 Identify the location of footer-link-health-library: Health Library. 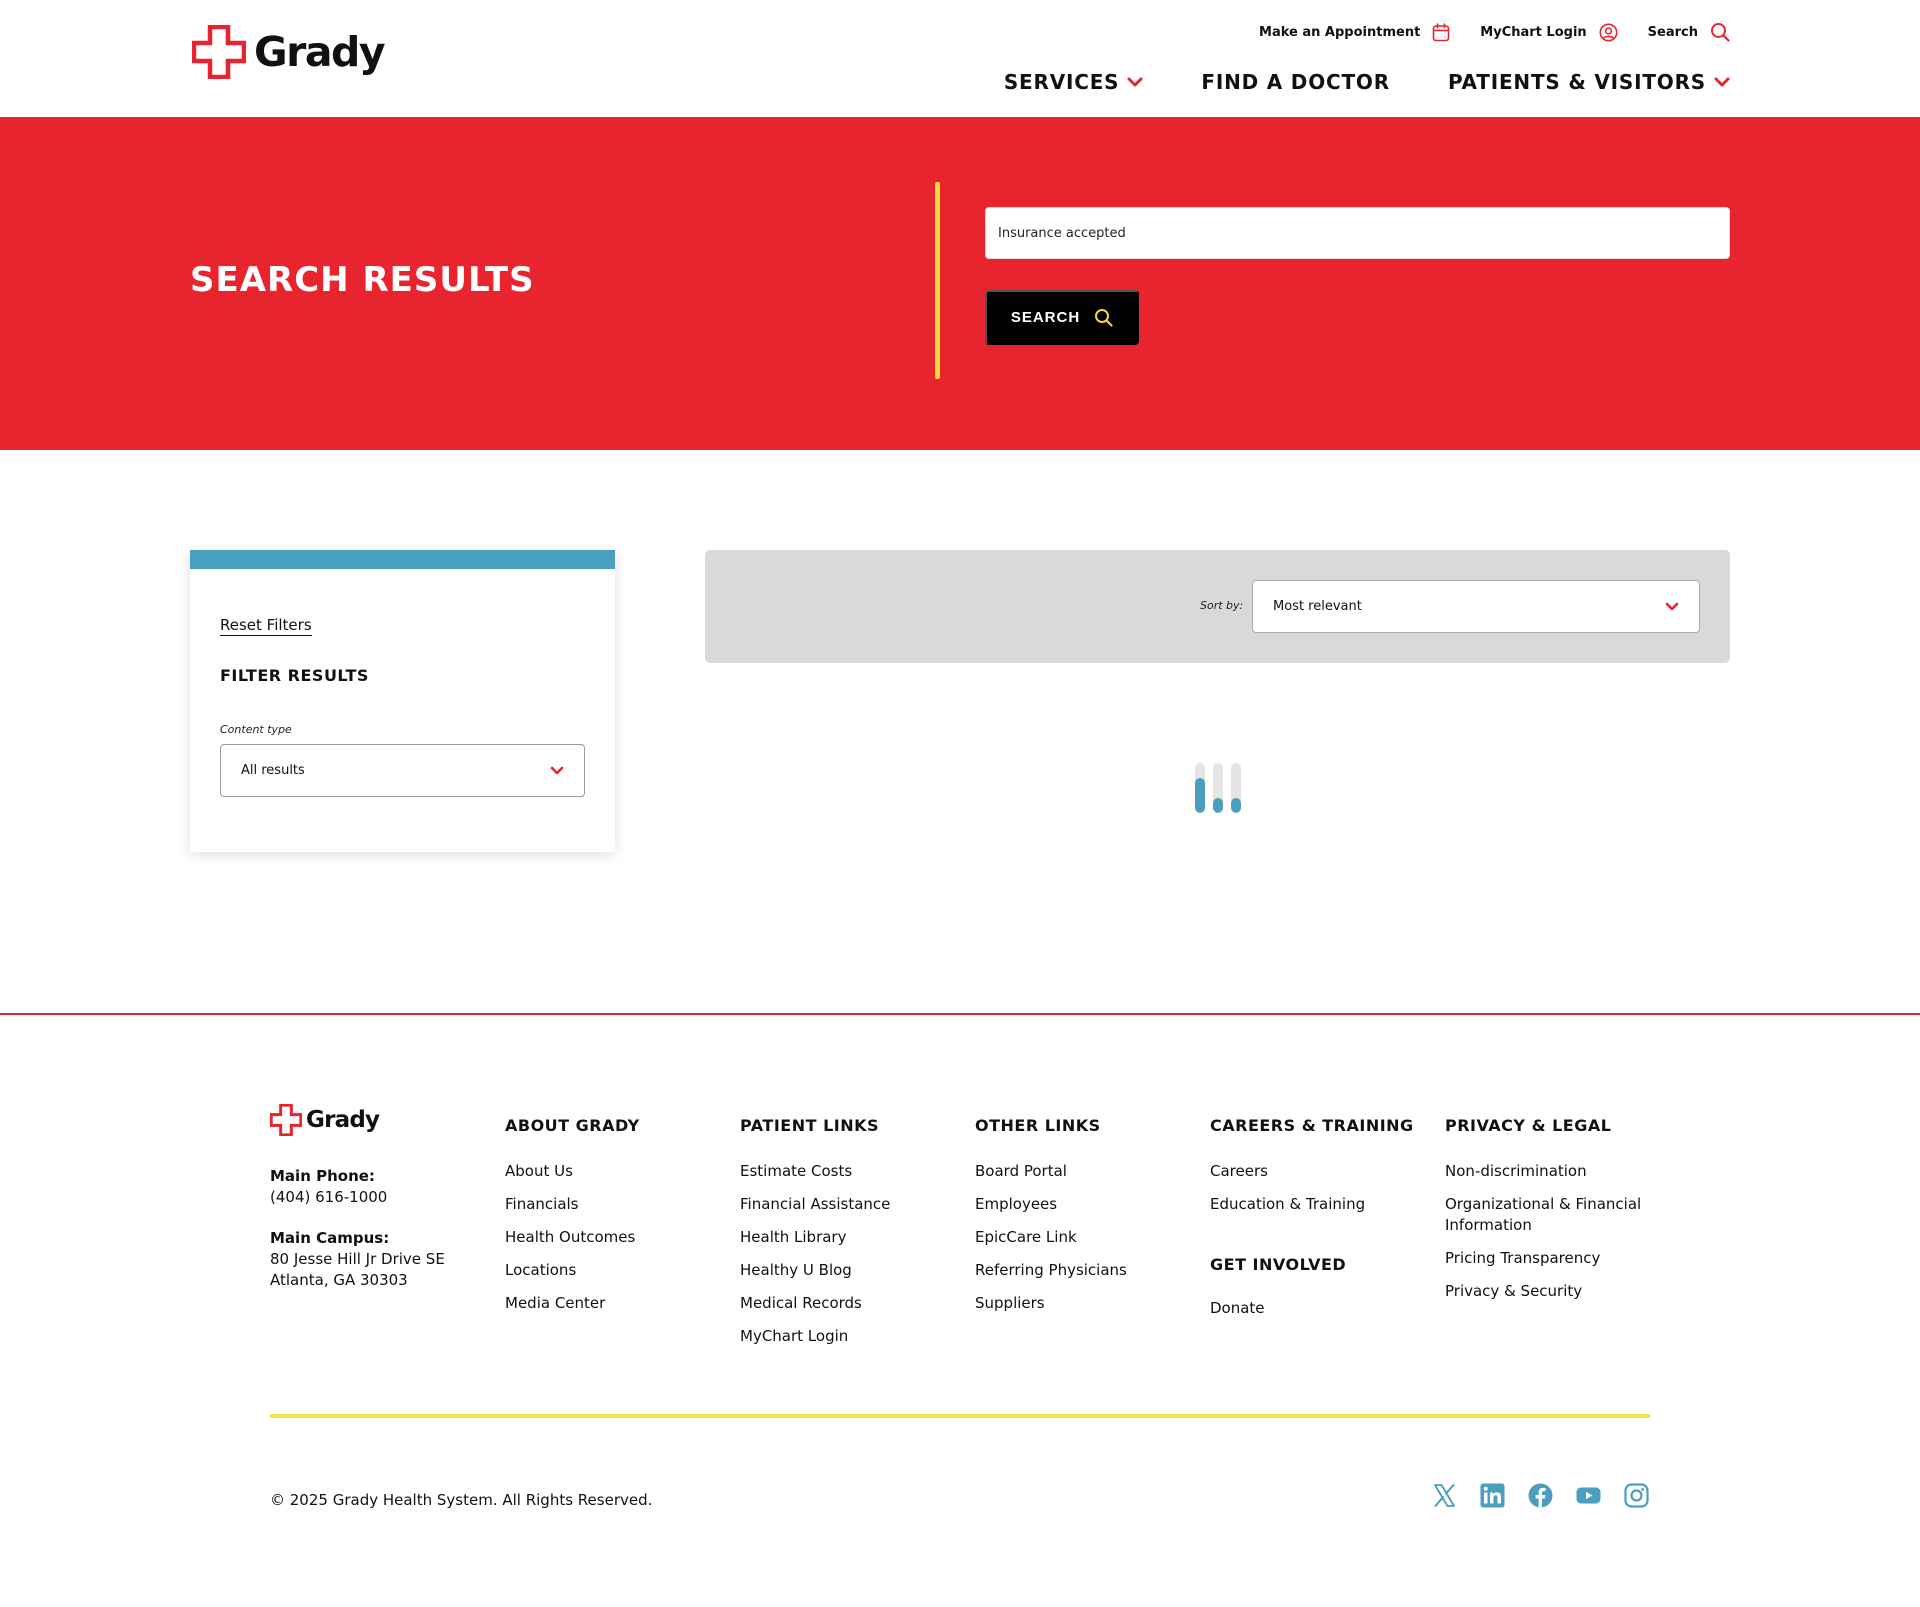
(793, 1237).